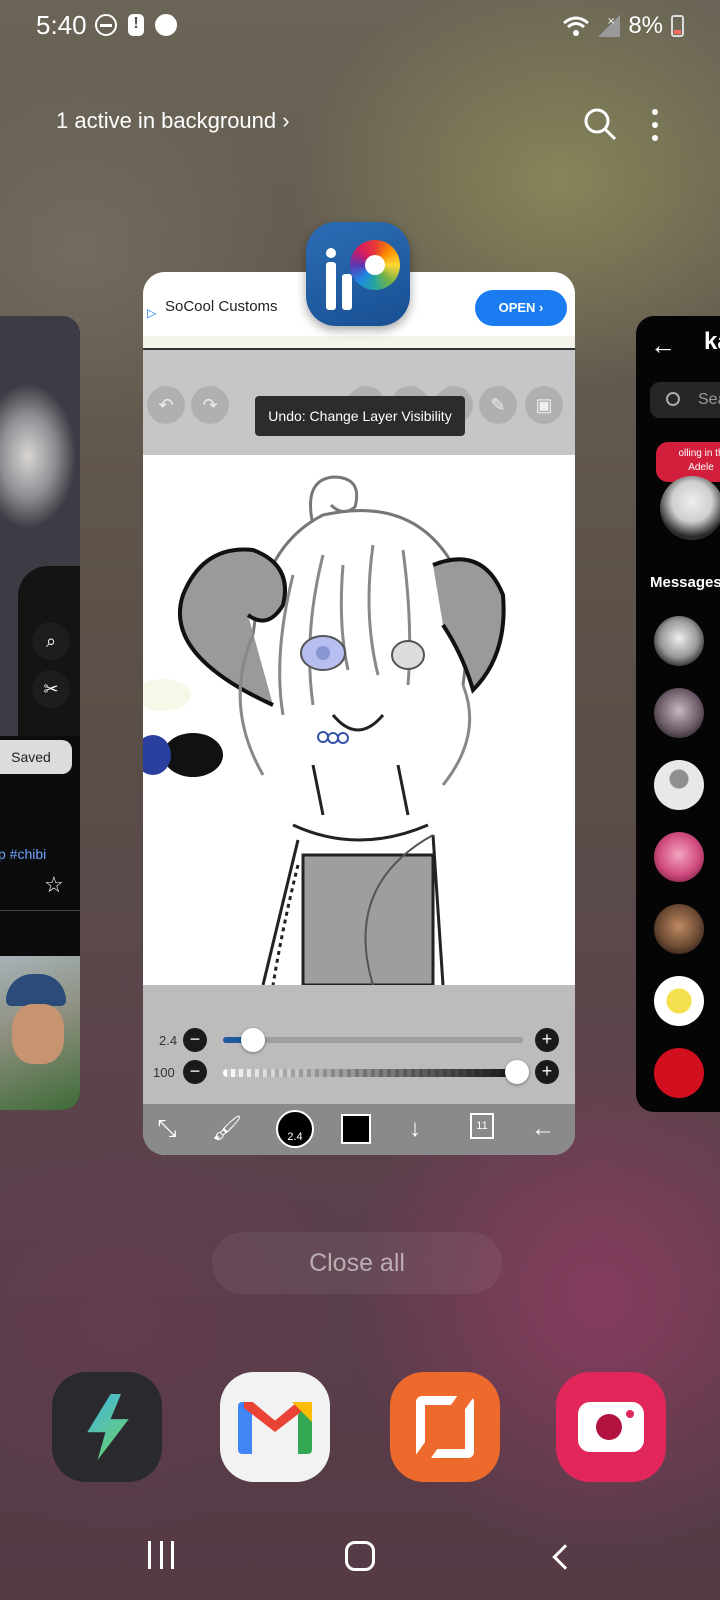 Image resolution: width=720 pixels, height=1600 pixels. I want to click on right-app-card: ← ka Sea olling in th Adele Messages, so click(678, 714).